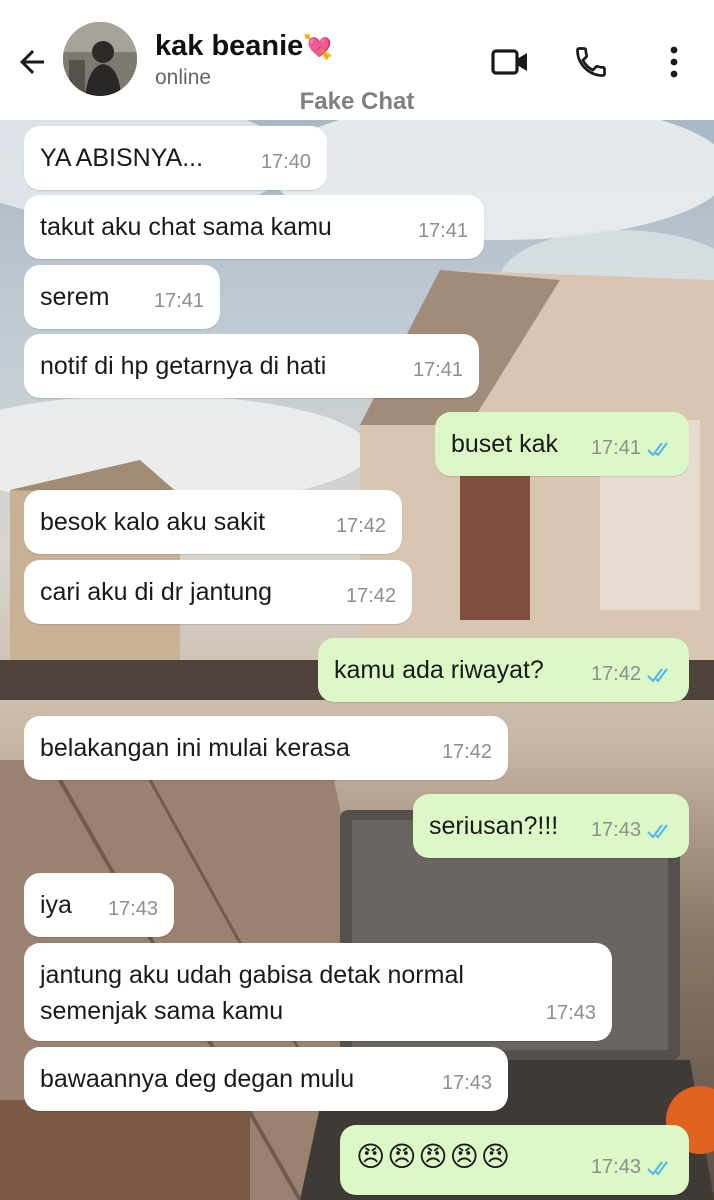 This screenshot has height=1200, width=714. I want to click on video-camera-icon, so click(509, 62).